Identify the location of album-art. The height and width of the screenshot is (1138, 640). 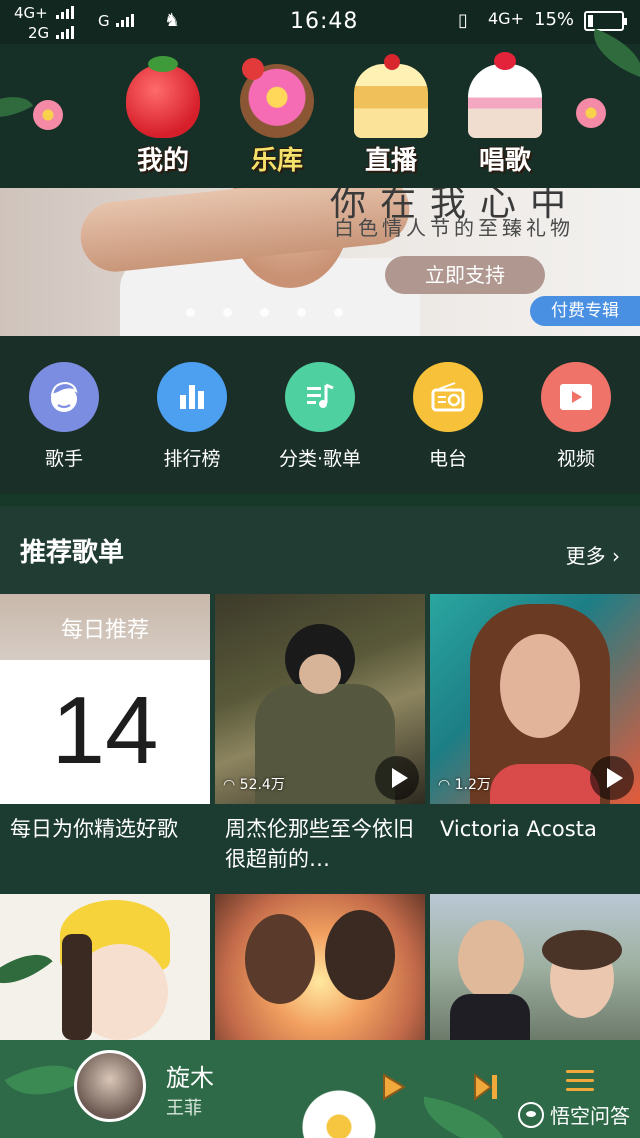
(110, 1086).